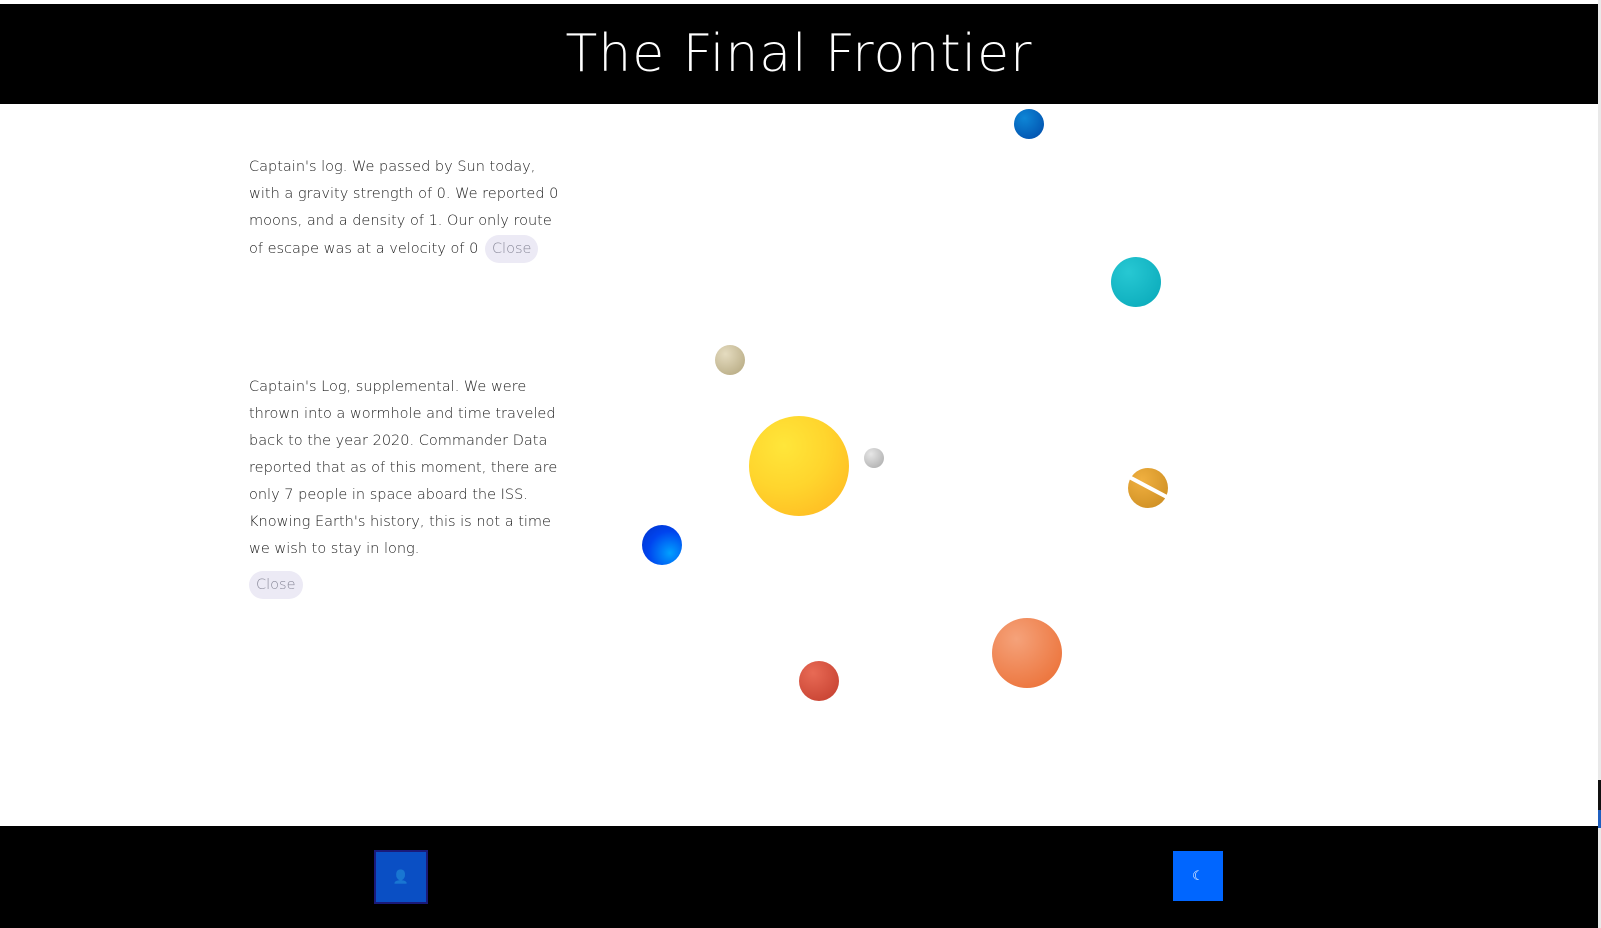 Image resolution: width=1601 pixels, height=928 pixels. I want to click on planet-mercury, so click(874, 458).